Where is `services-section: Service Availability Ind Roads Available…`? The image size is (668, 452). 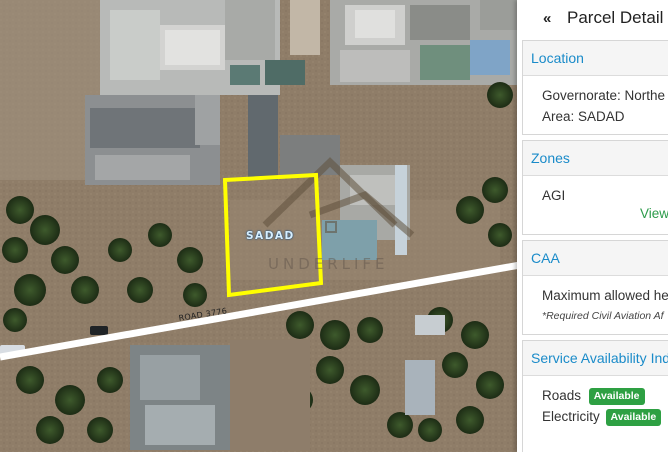 services-section: Service Availability Ind Roads Available… is located at coordinates (595, 396).